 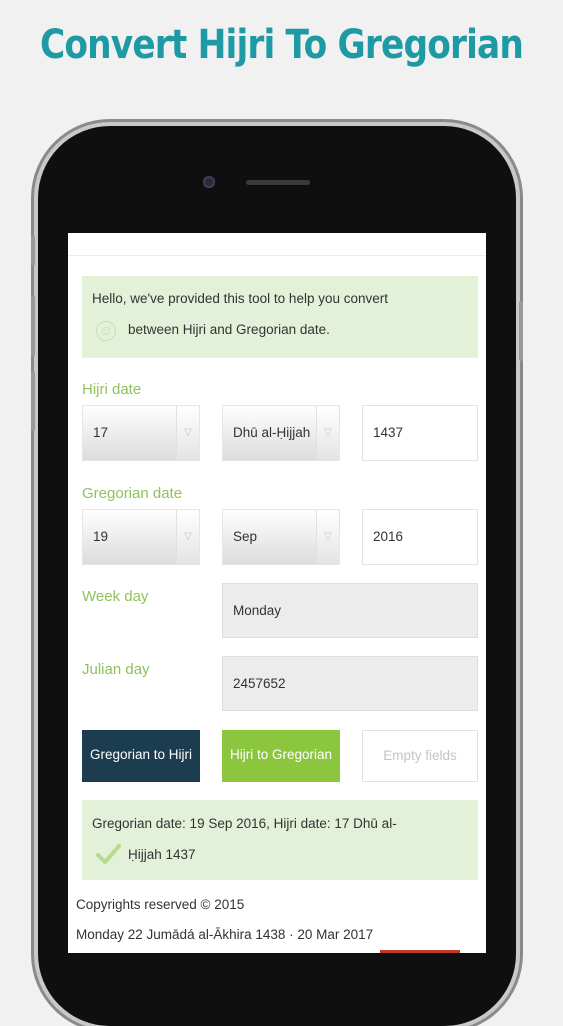 I want to click on bottom-accent-bar, so click(x=420, y=951).